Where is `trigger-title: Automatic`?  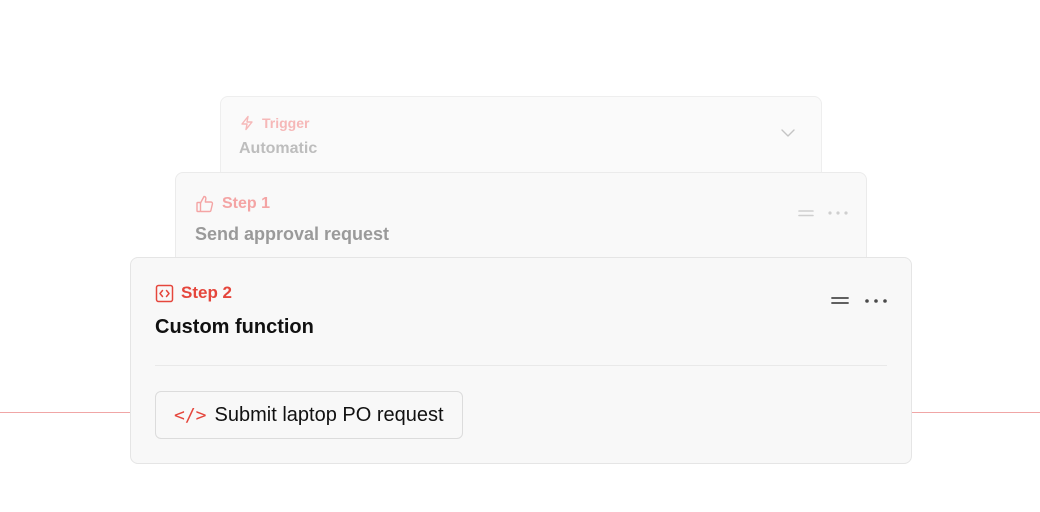 trigger-title: Automatic is located at coordinates (278, 148).